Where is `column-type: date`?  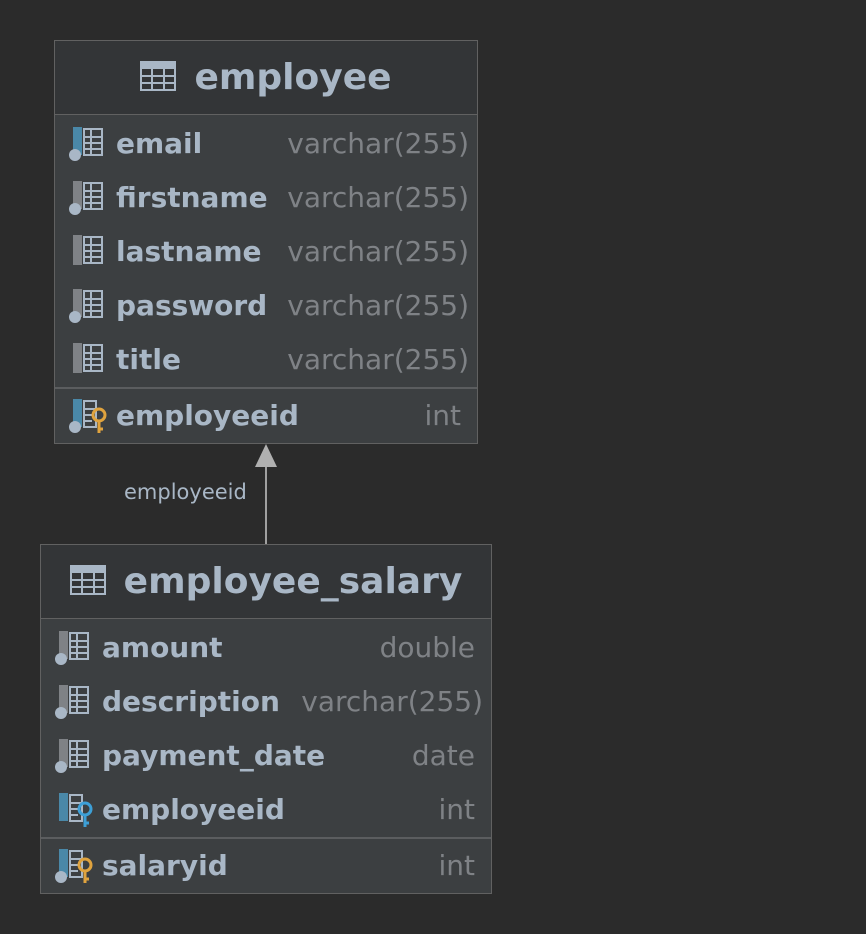
column-type: date is located at coordinates (443, 755).